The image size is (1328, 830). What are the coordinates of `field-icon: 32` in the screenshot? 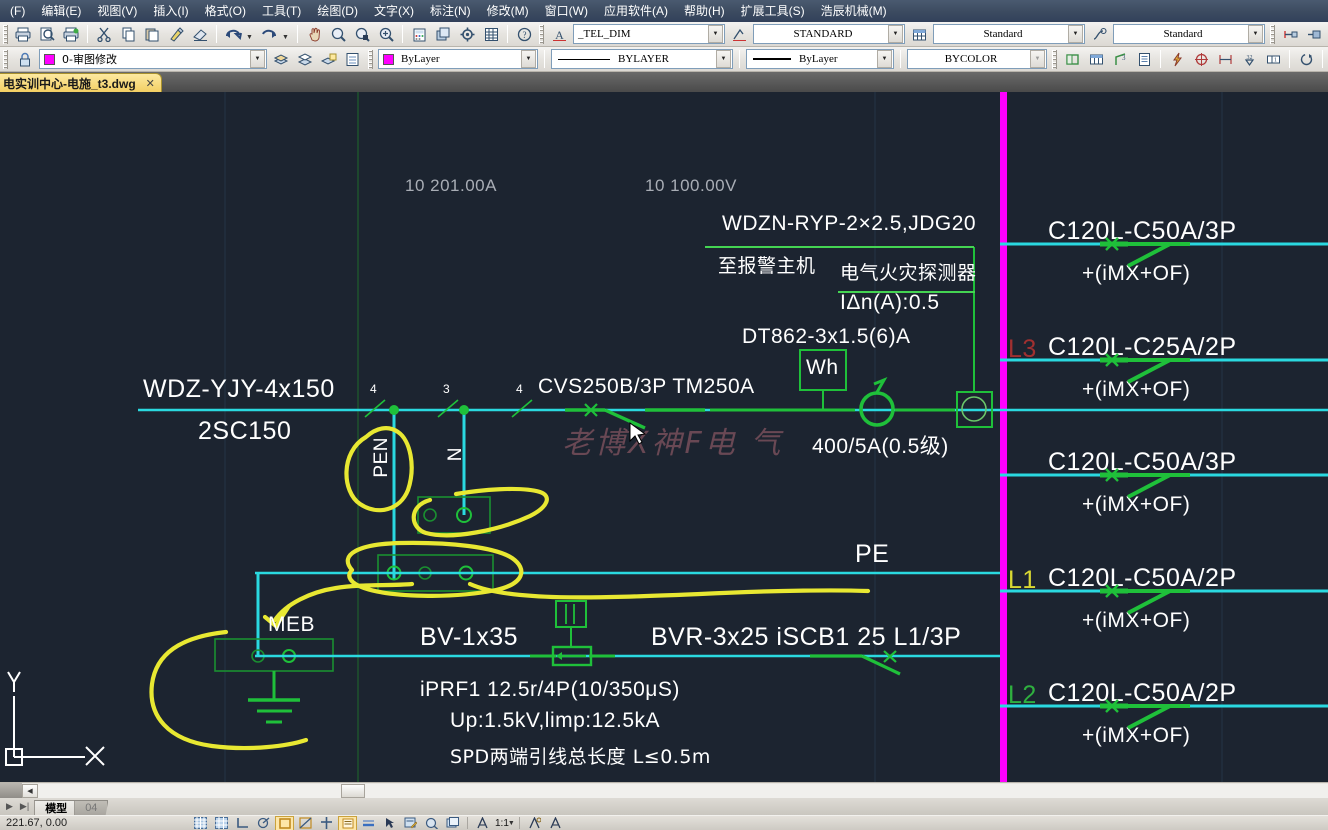 It's located at (1249, 59).